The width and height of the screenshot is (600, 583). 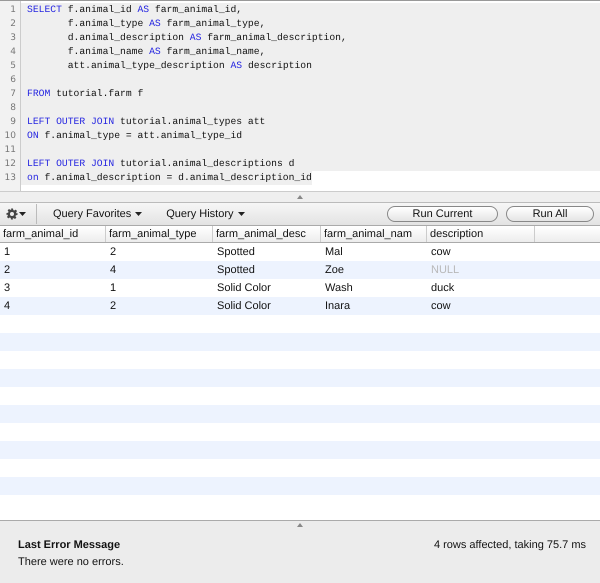 What do you see at coordinates (13, 122) in the screenshot?
I see `line-number: 9` at bounding box center [13, 122].